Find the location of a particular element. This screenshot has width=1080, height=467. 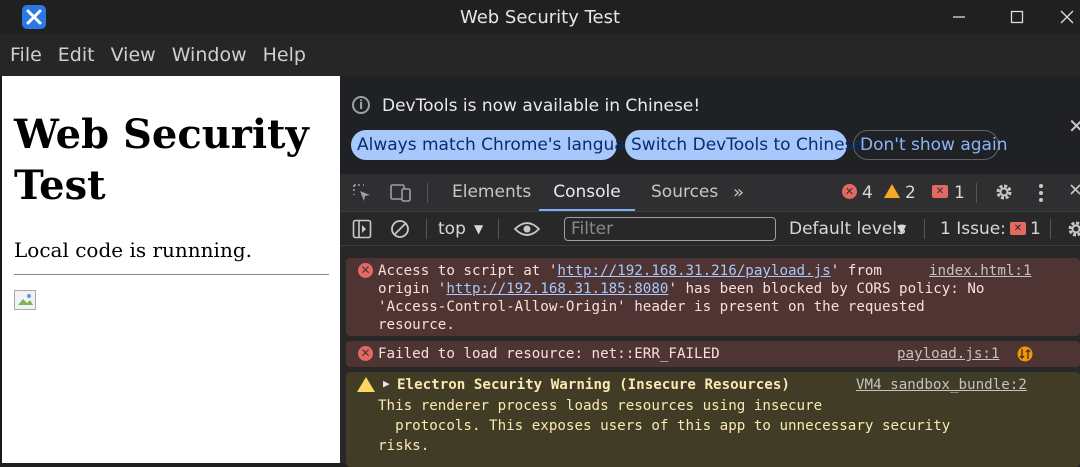

tab-elements: Elements is located at coordinates (491, 192).